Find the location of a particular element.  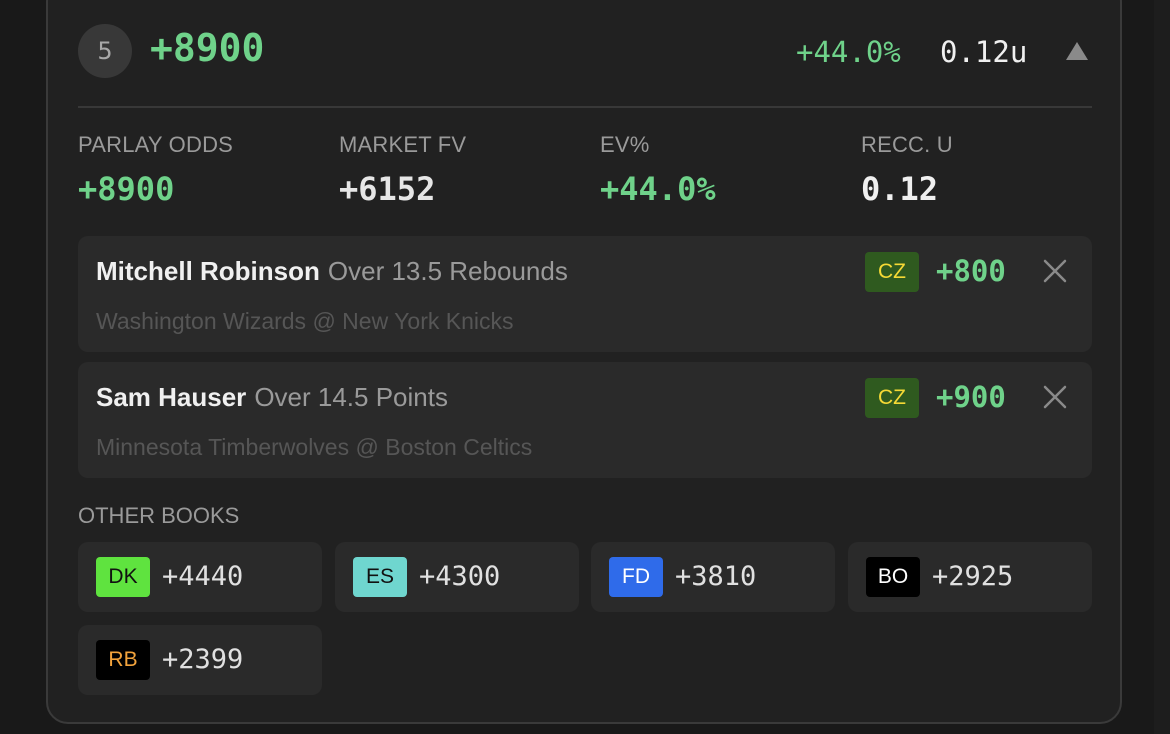

stat-ev: EV% +44.0% is located at coordinates (658, 170).